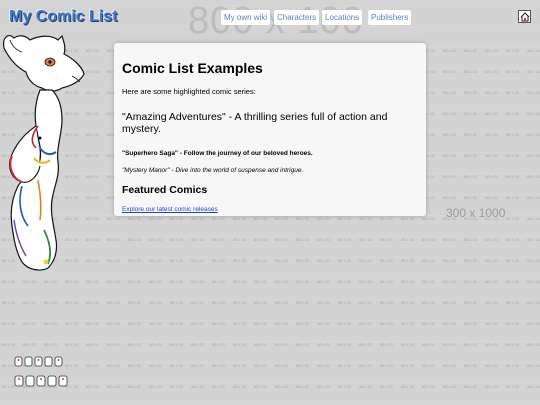 The image size is (540, 405). Describe the element at coordinates (297, 17) in the screenshot. I see `nav-link-characters: Characters` at that location.